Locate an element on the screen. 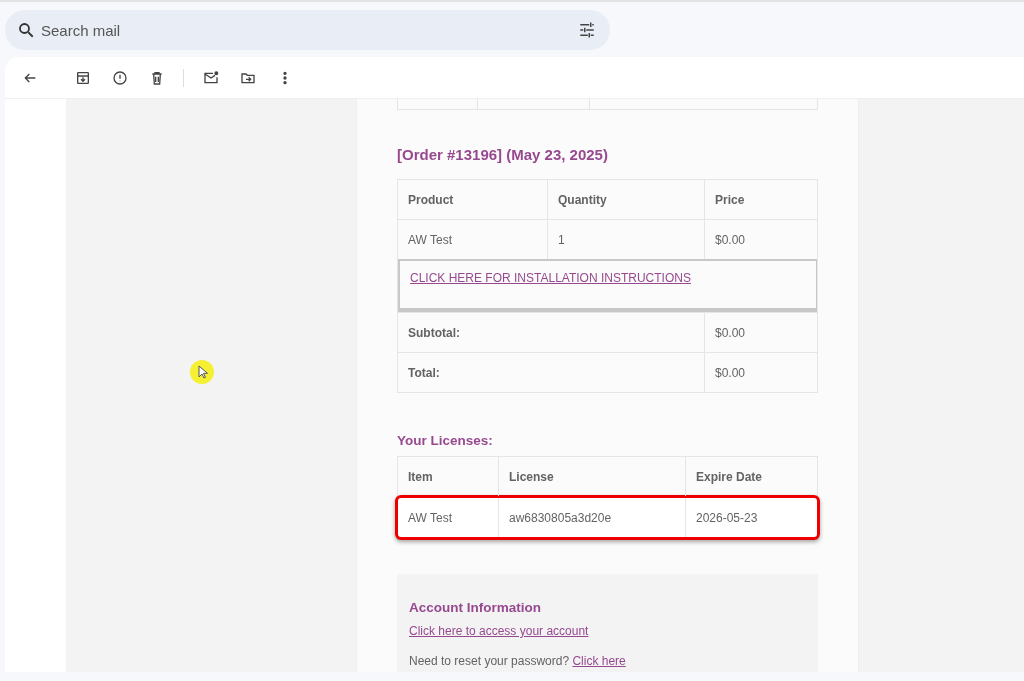 This screenshot has height=681, width=1024. table-cell: 2026-05-23 is located at coordinates (751, 517).